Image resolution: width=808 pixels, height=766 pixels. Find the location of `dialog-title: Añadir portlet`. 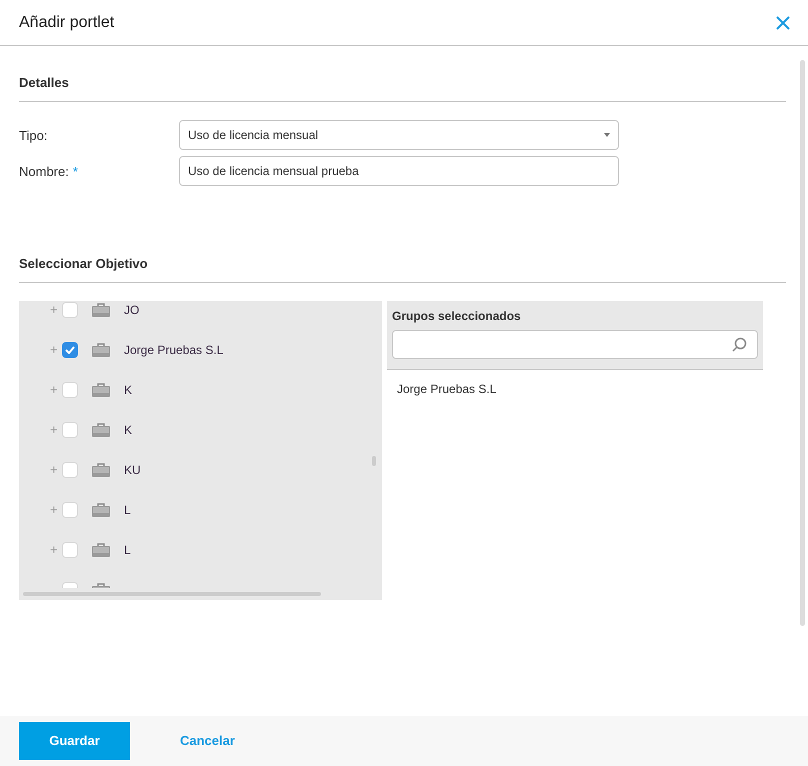

dialog-title: Añadir portlet is located at coordinates (66, 22).